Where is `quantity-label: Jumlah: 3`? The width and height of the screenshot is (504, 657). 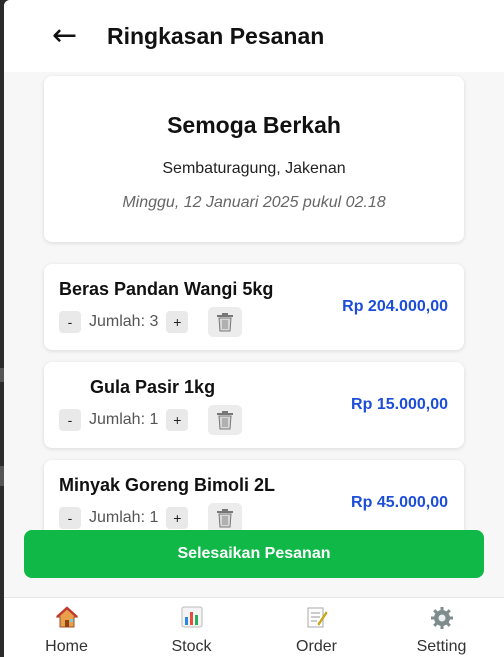 quantity-label: Jumlah: 3 is located at coordinates (124, 321).